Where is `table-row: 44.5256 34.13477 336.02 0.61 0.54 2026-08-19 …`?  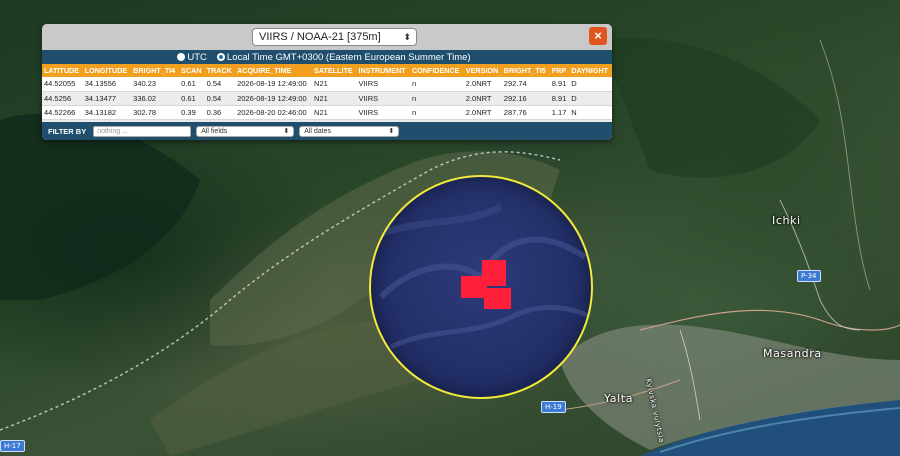 table-row: 44.5256 34.13477 336.02 0.61 0.54 2026-08-19 … is located at coordinates (327, 98).